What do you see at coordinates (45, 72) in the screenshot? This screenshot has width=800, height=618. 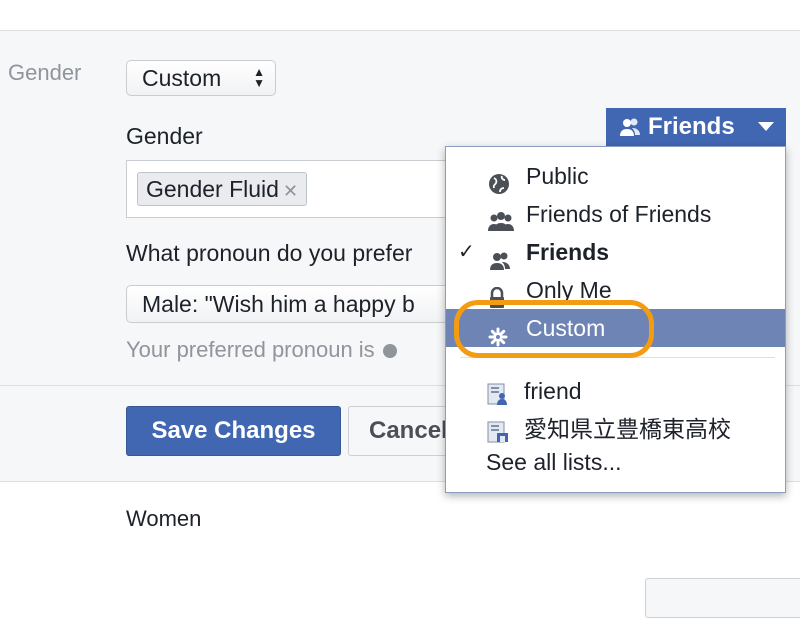 I see `row-label-gender: Gender` at bounding box center [45, 72].